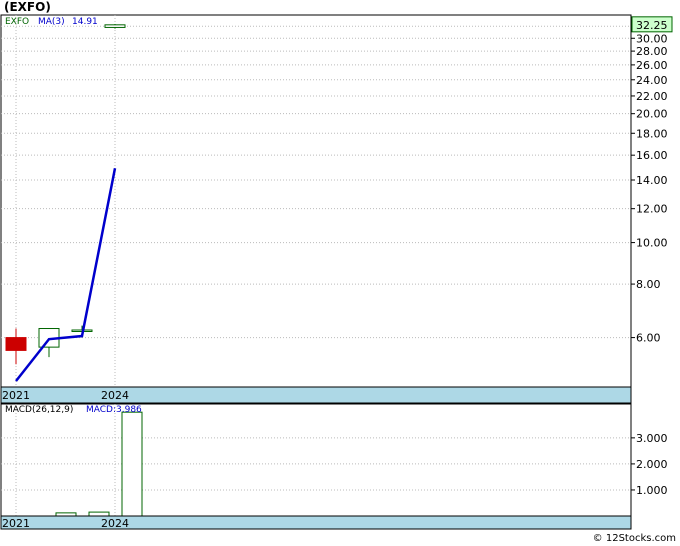 The image size is (680, 546). What do you see at coordinates (652, 25) in the screenshot?
I see `last-price-label: 32.25` at bounding box center [652, 25].